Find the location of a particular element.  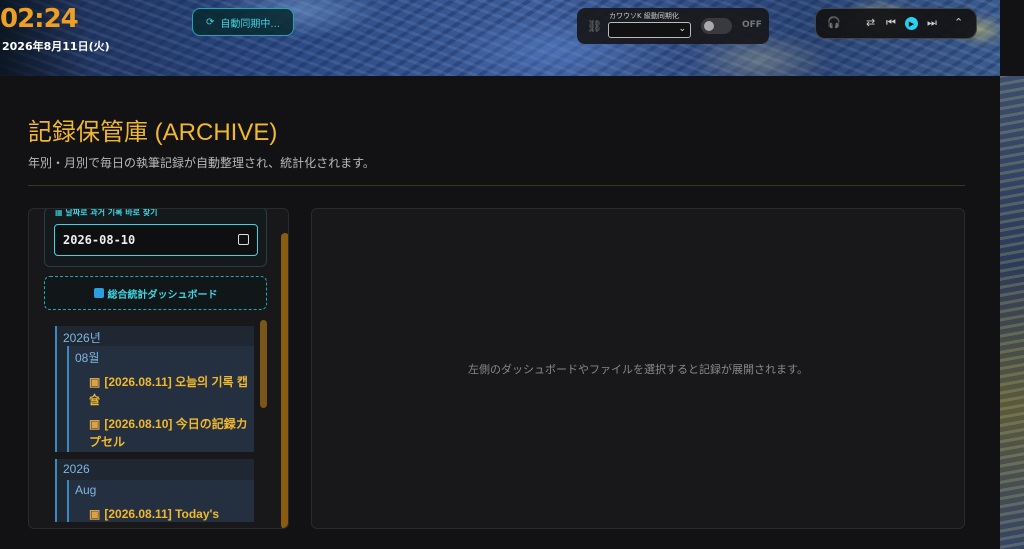

page-title: 記録保管庫 (ARCHIVE) is located at coordinates (153, 132).